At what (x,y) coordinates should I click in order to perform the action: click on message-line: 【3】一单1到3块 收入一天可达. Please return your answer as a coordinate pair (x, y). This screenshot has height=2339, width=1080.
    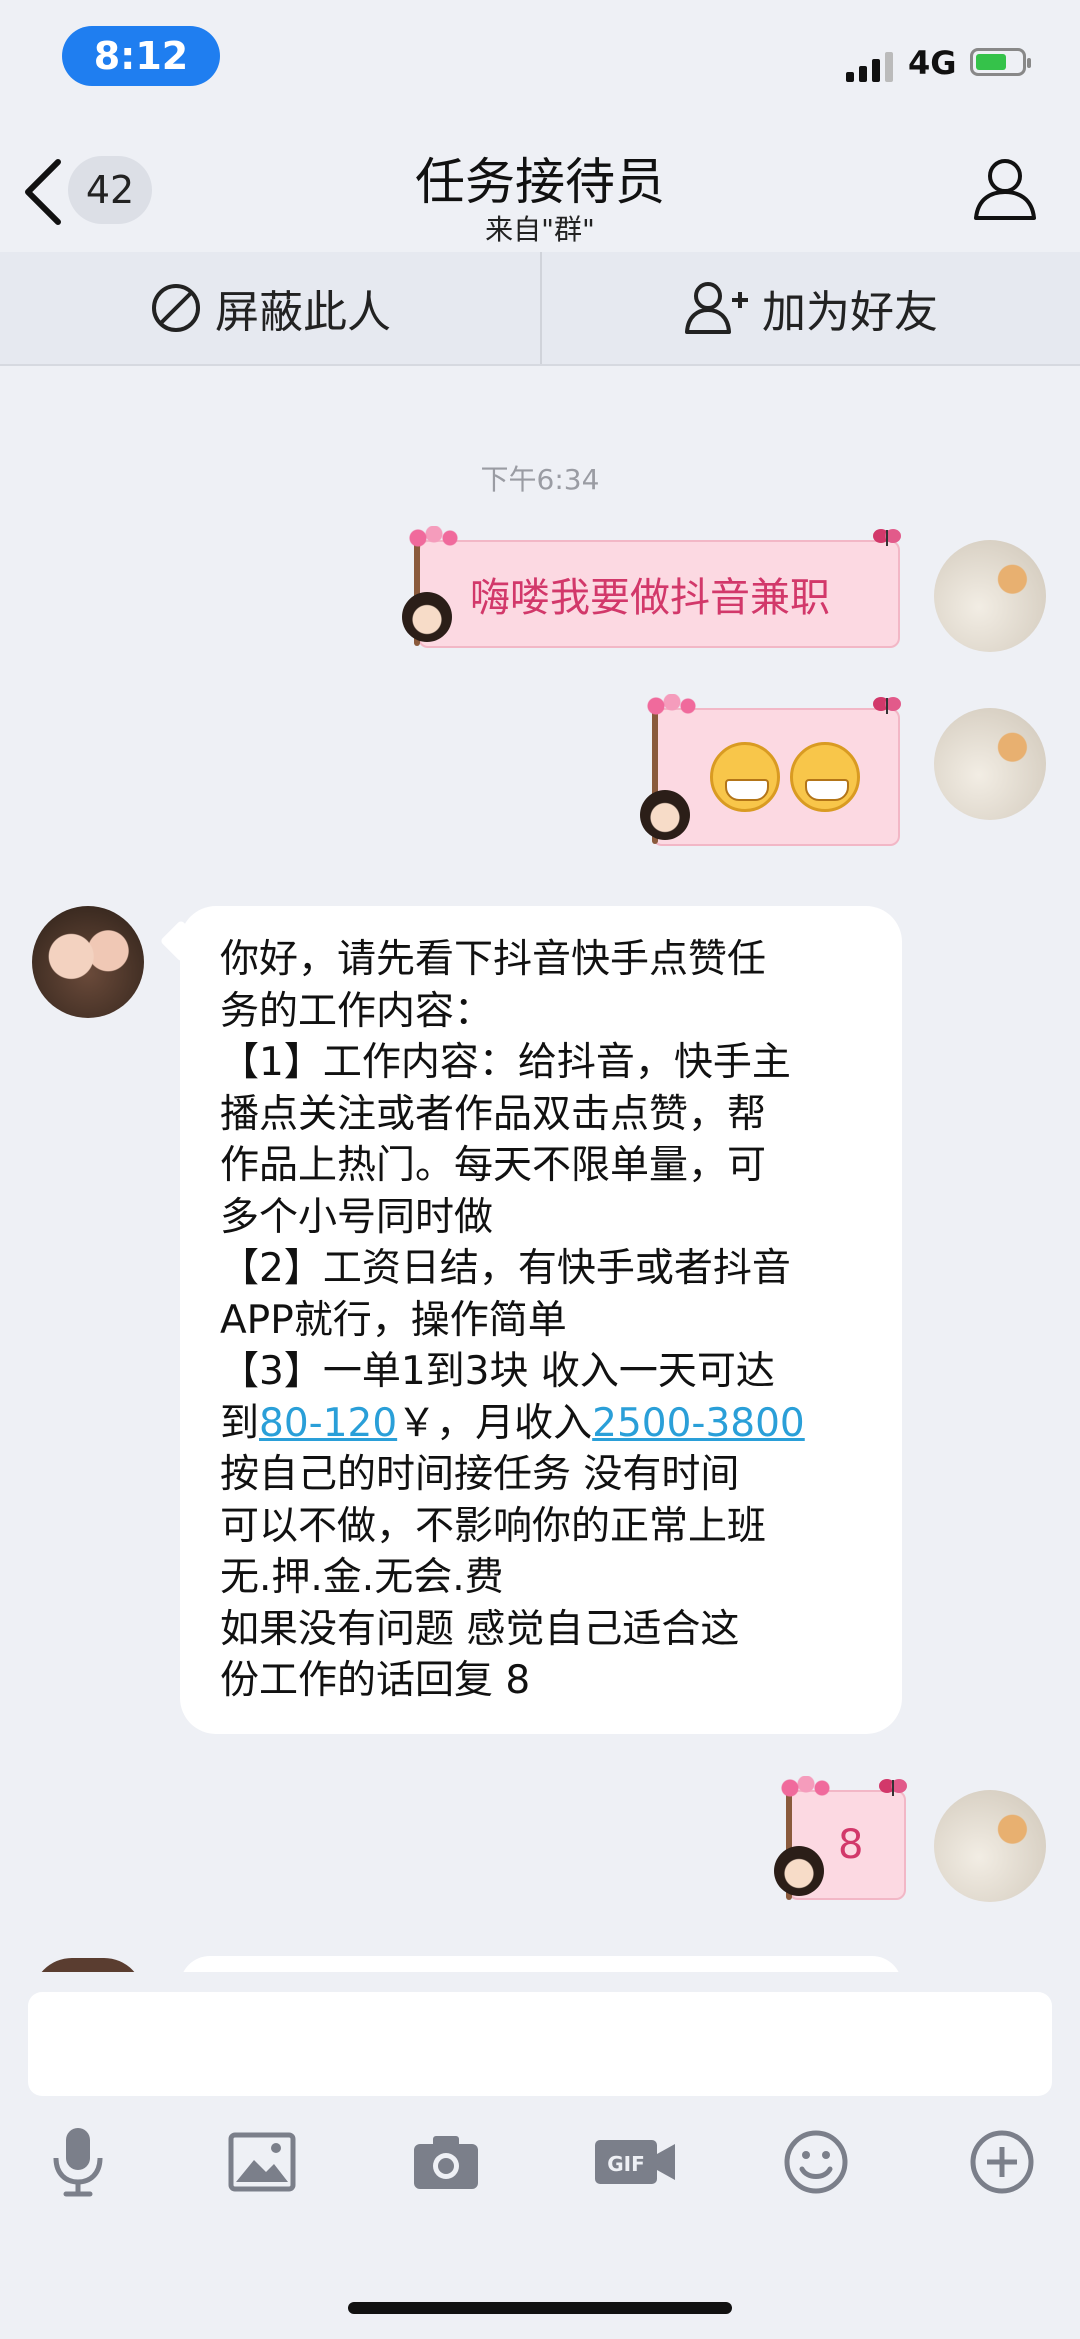
    Looking at the image, I should click on (497, 1371).